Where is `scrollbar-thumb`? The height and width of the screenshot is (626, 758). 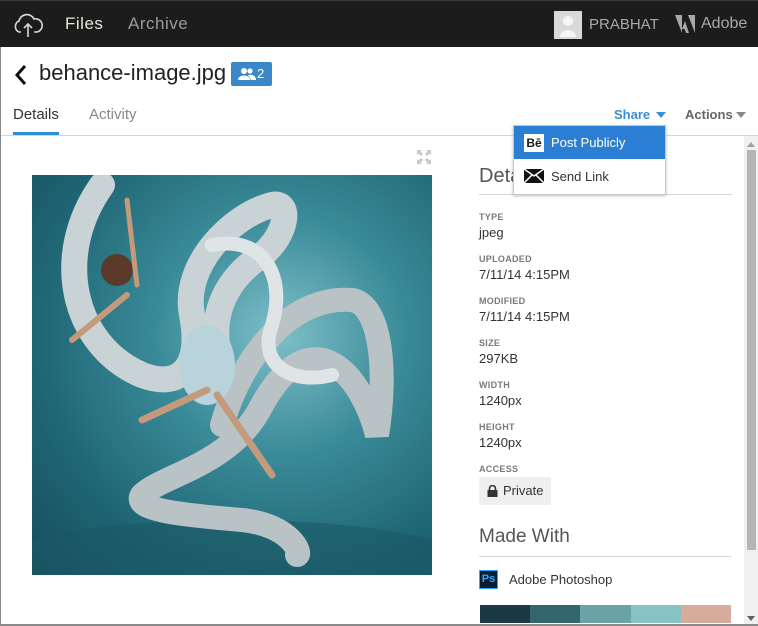
scrollbar-thumb is located at coordinates (751, 350).